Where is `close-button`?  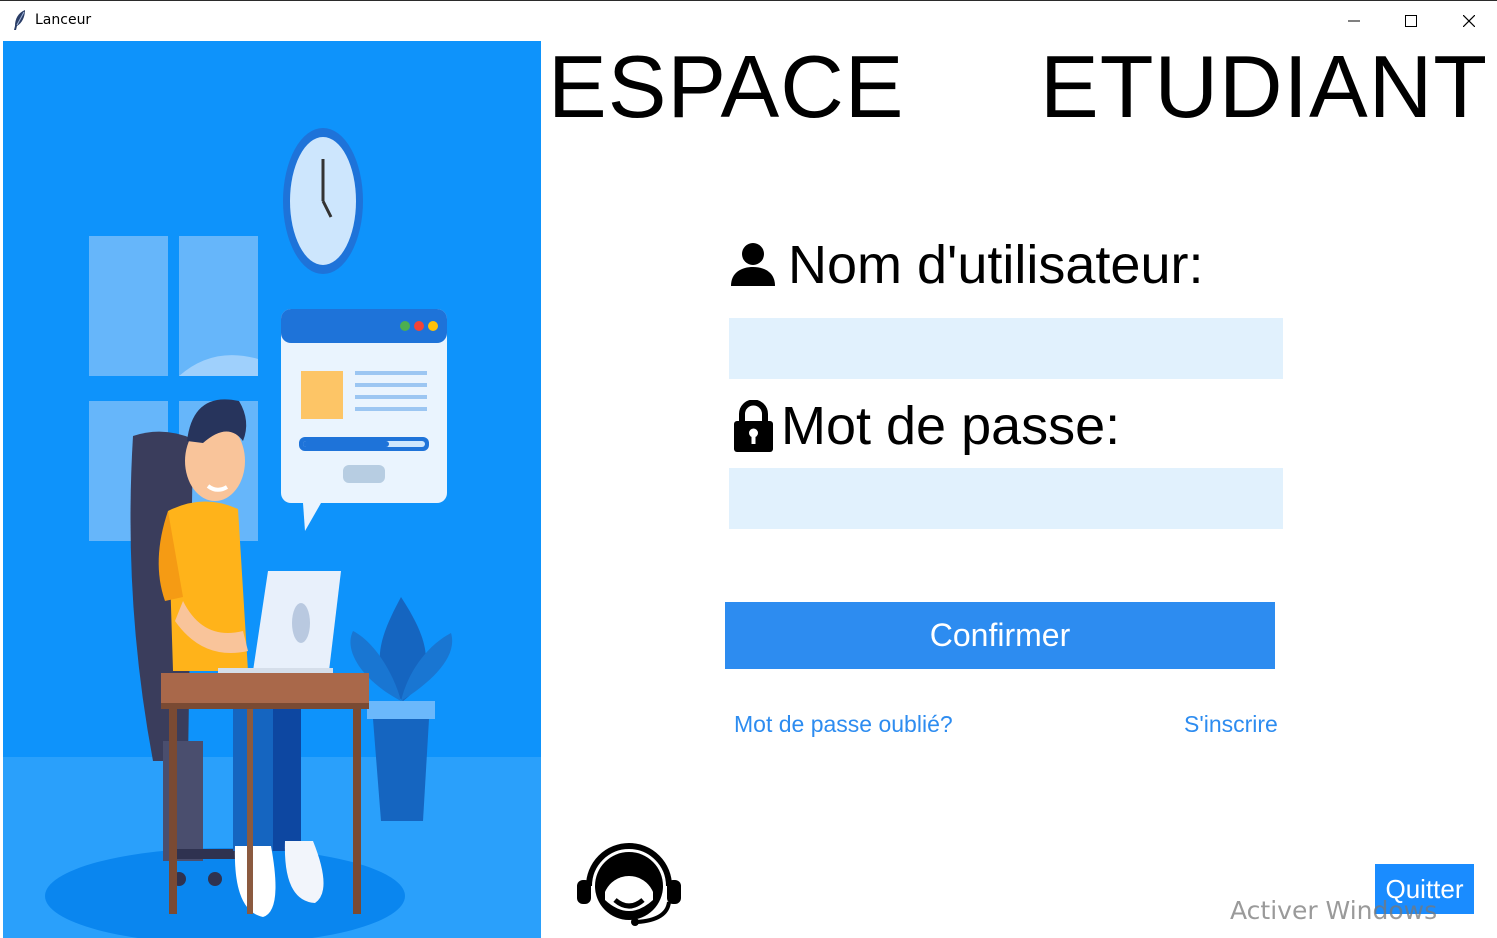
close-button is located at coordinates (1468, 21).